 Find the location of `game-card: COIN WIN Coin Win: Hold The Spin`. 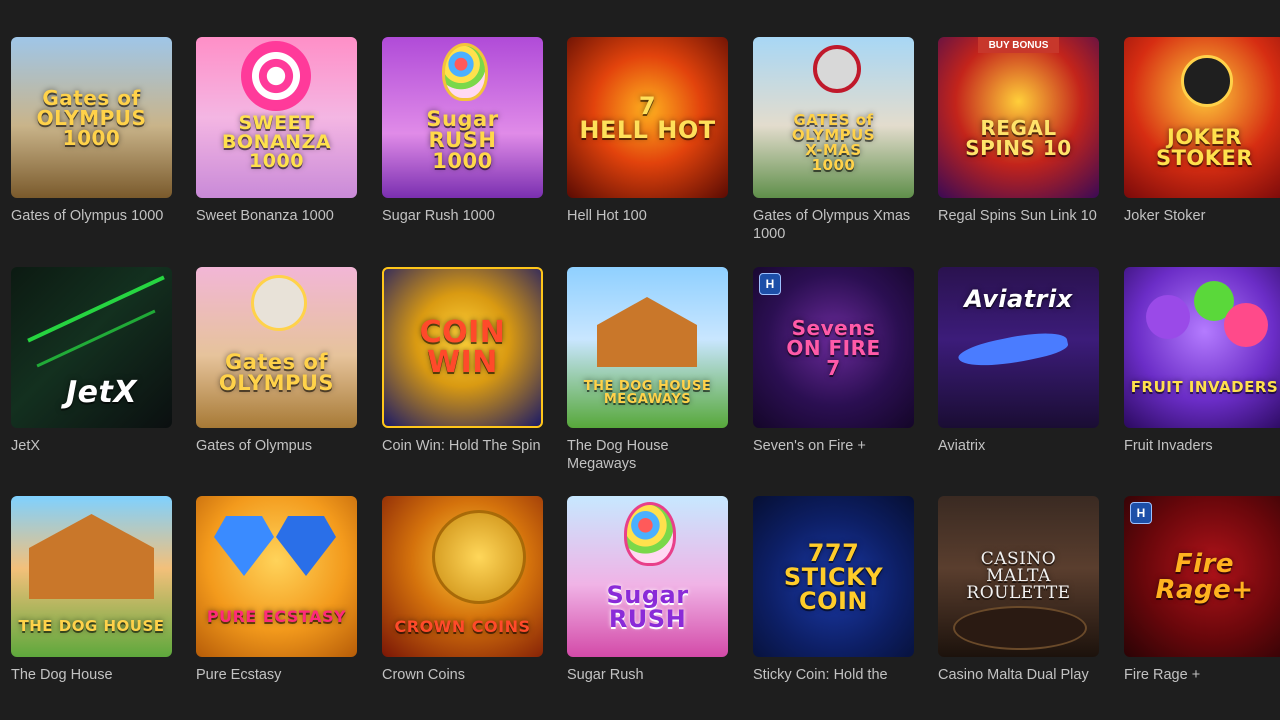

game-card: COIN WIN Coin Win: Hold The Spin is located at coordinates (462, 361).